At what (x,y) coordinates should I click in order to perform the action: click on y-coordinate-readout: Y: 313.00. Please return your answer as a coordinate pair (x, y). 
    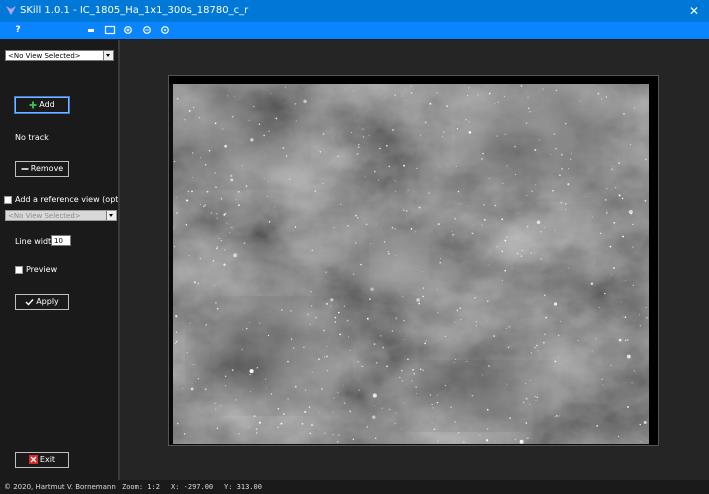
    Looking at the image, I should click on (243, 487).